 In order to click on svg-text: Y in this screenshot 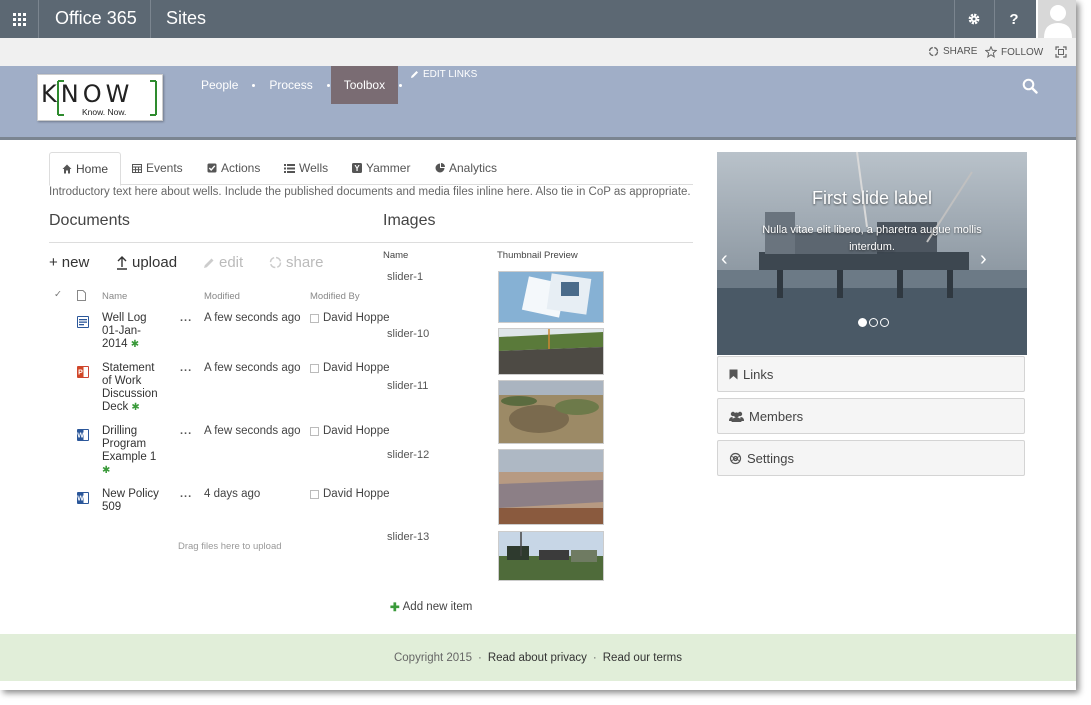, I will do `click(357, 168)`.